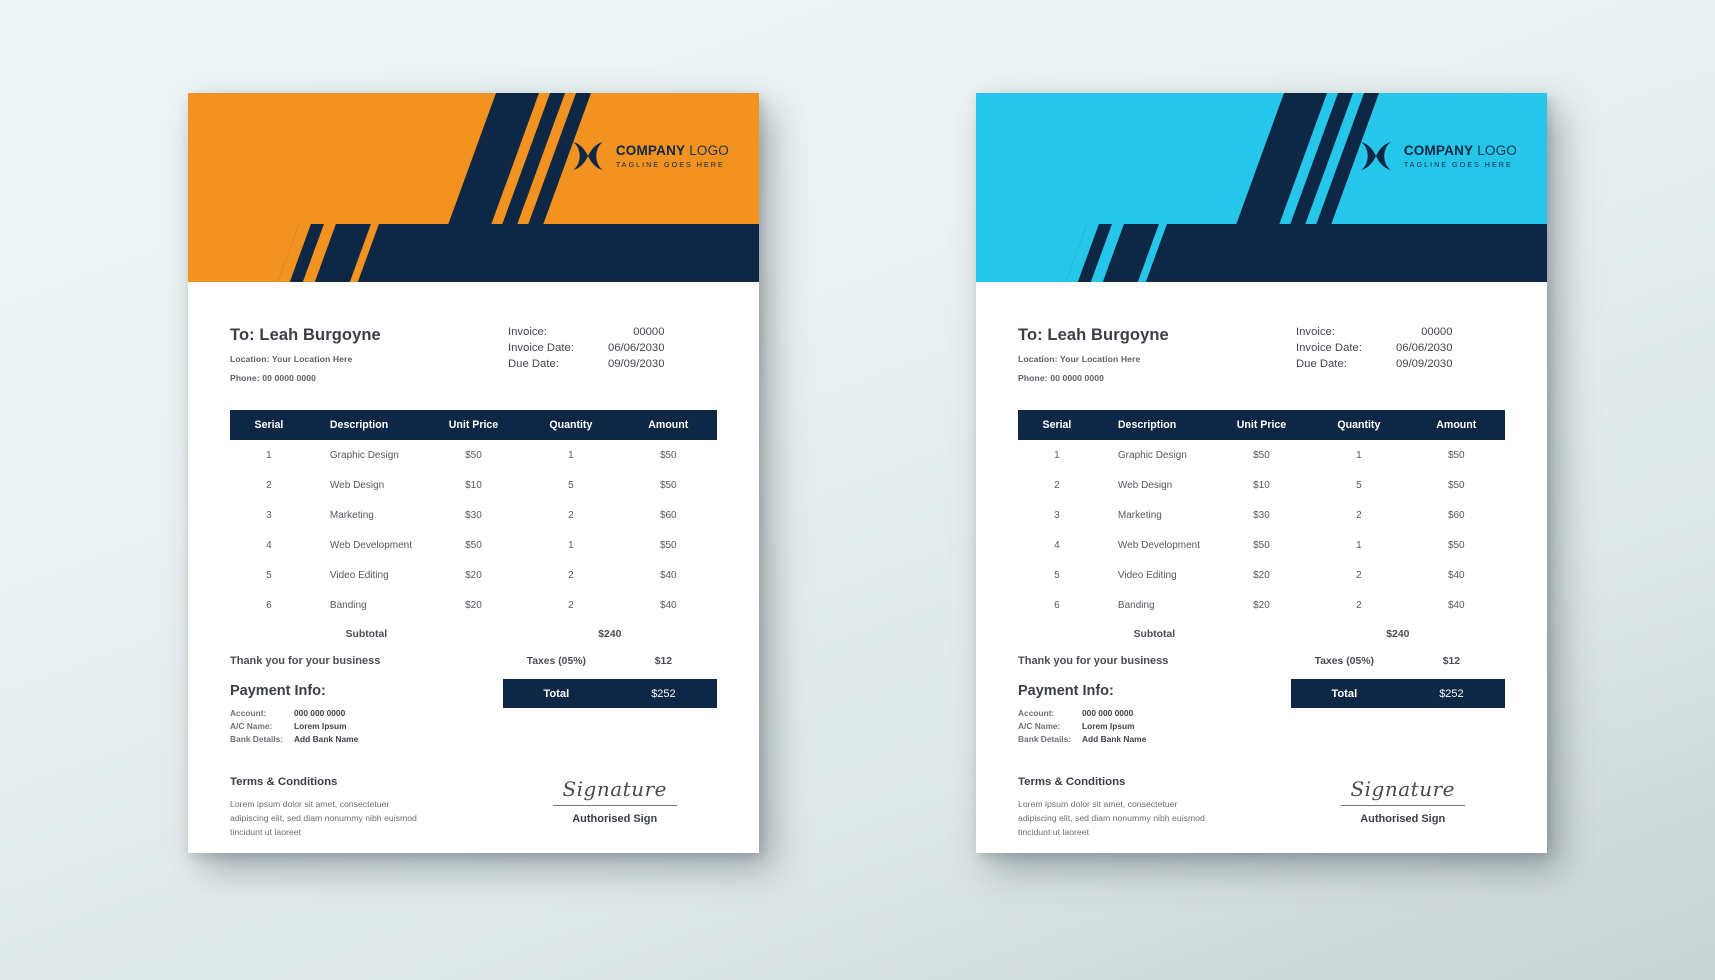 Image resolution: width=1715 pixels, height=980 pixels. Describe the element at coordinates (1057, 575) in the screenshot. I see `cell-serial: 5` at that location.